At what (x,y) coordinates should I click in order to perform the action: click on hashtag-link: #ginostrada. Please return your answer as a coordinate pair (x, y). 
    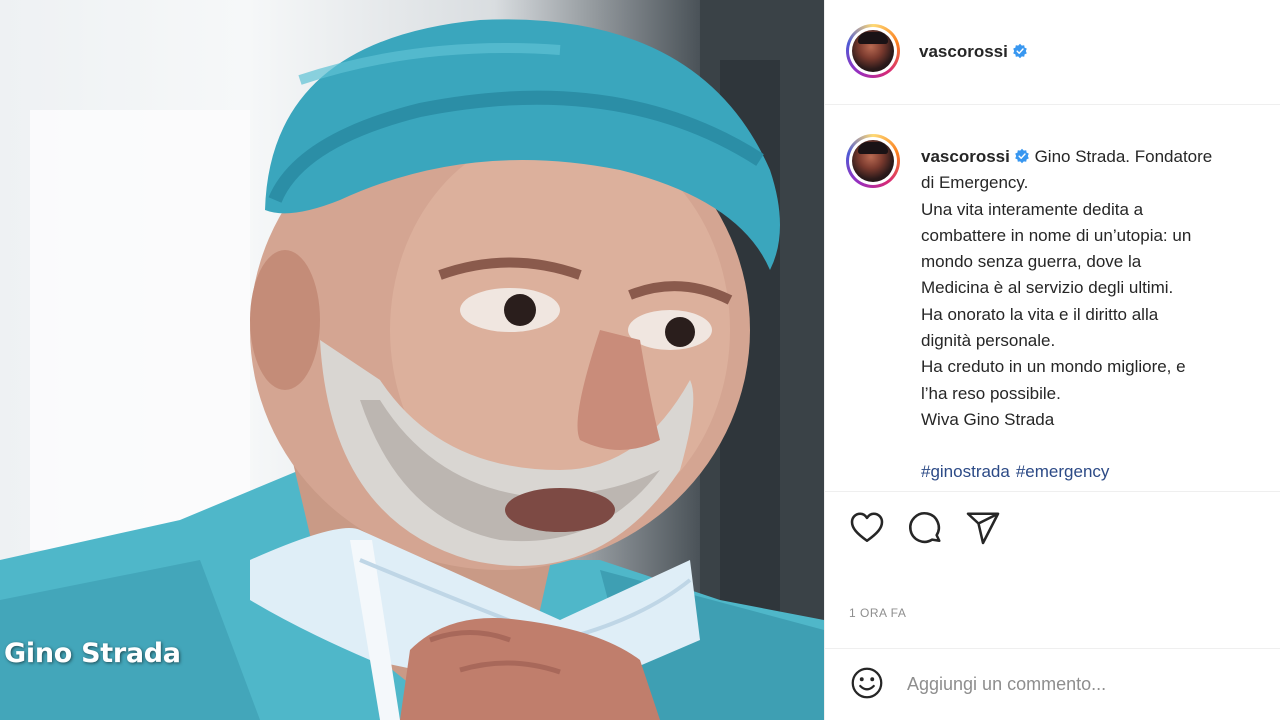
    Looking at the image, I should click on (965, 471).